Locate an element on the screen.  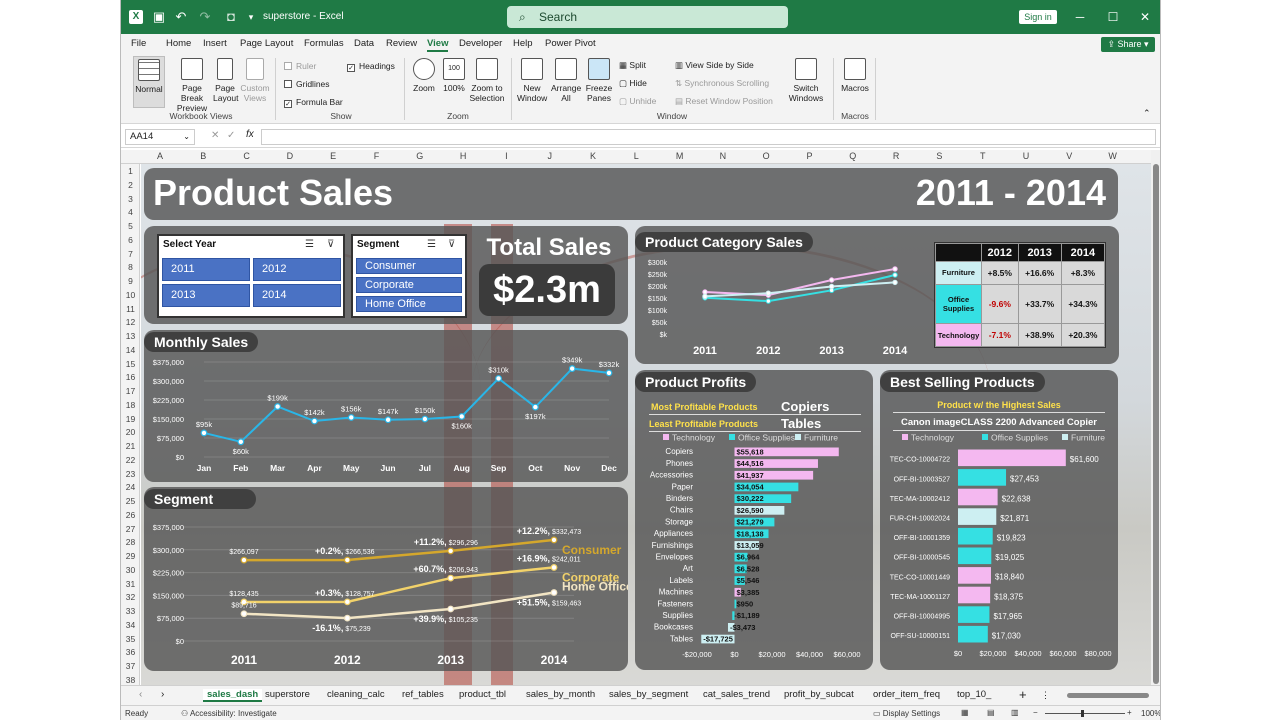
menu-review: Review is located at coordinates (401, 43).